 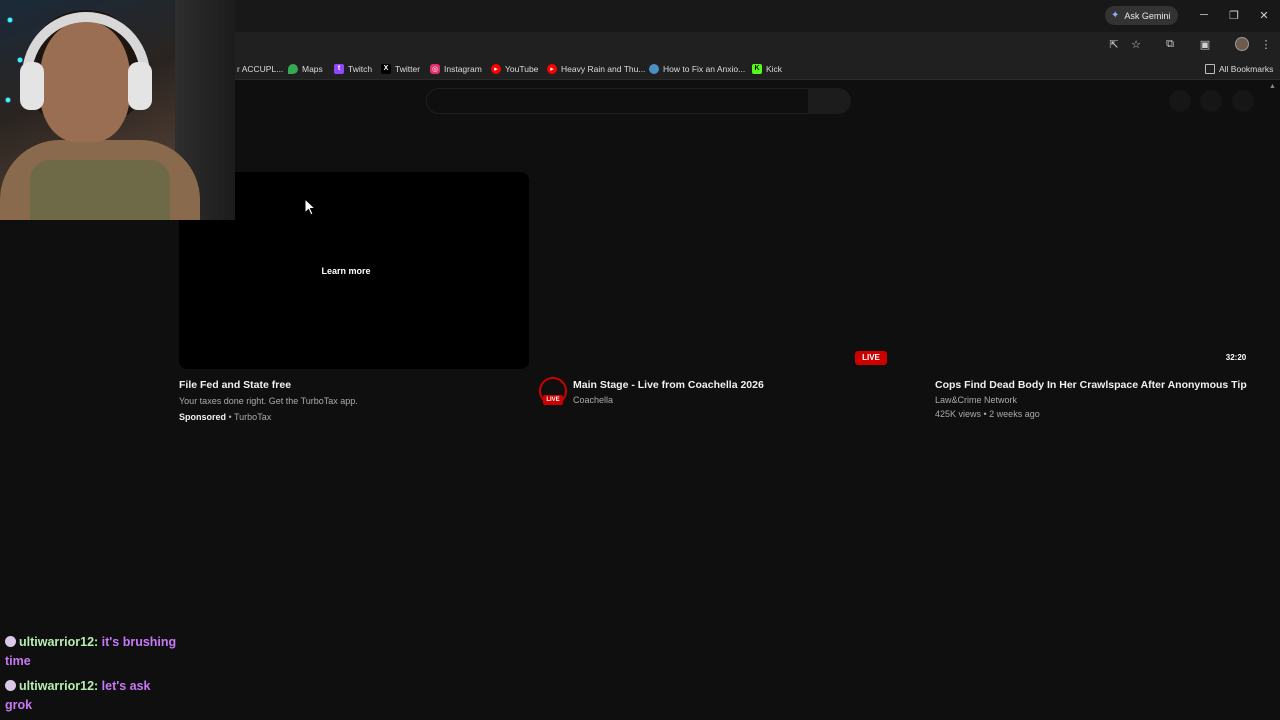 I want to click on avatar-live-tag: LIVE, so click(x=553, y=400).